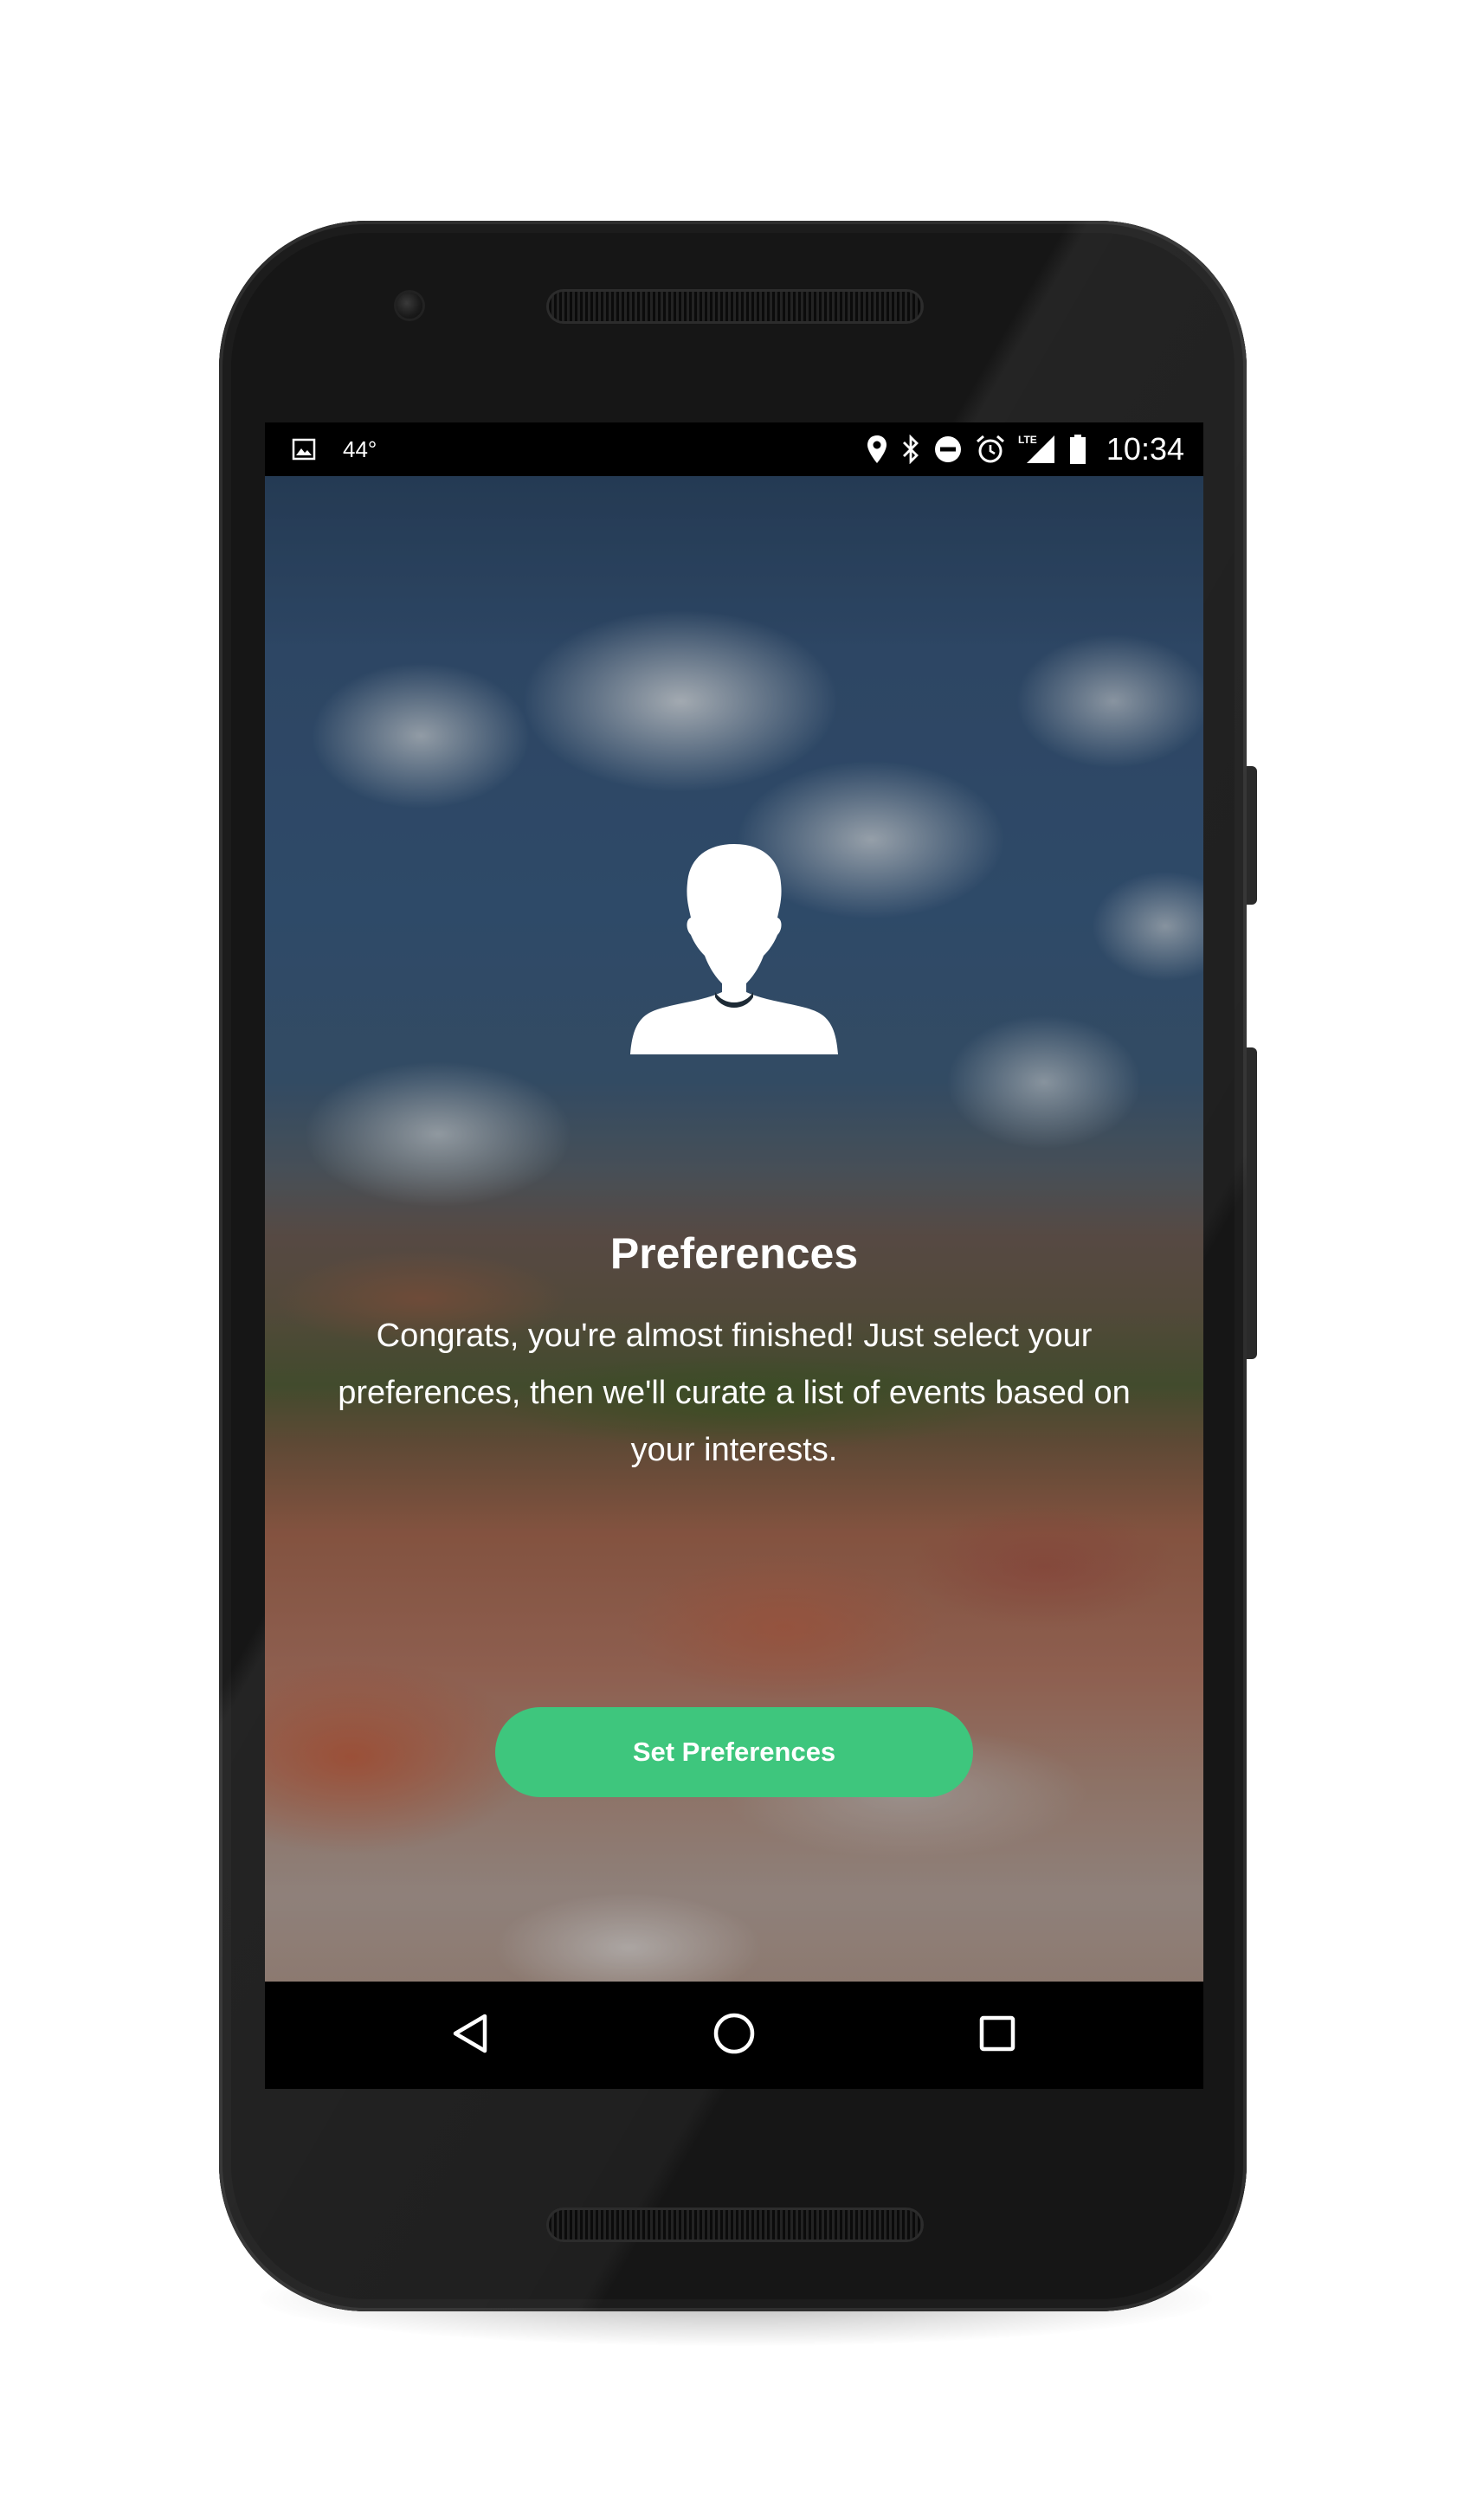 The width and height of the screenshot is (1470, 2520). Describe the element at coordinates (948, 449) in the screenshot. I see `do-not-disturb-icon` at that location.